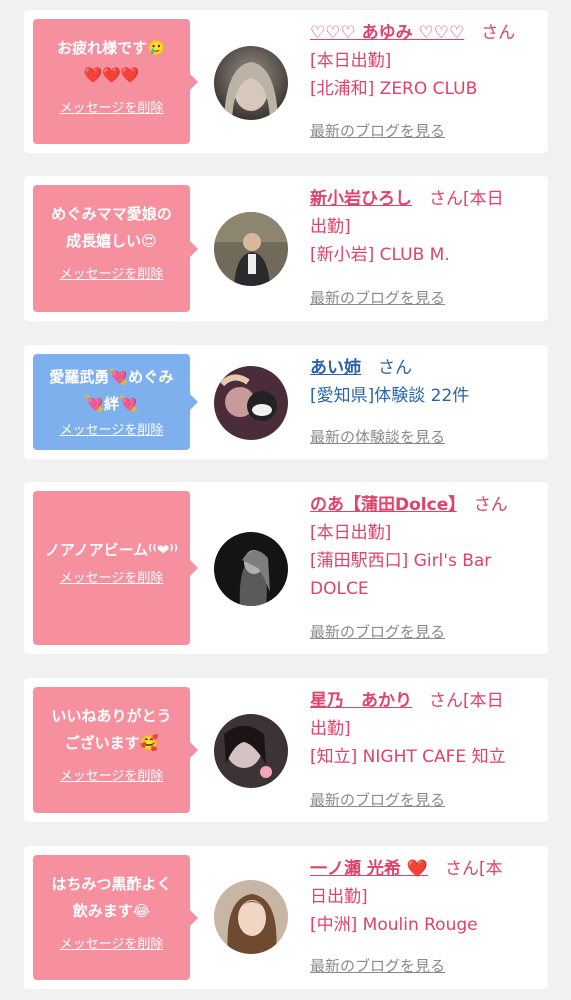 This screenshot has height=1000, width=571. What do you see at coordinates (111, 75) in the screenshot?
I see `message-text: ❤️❤️❤️` at bounding box center [111, 75].